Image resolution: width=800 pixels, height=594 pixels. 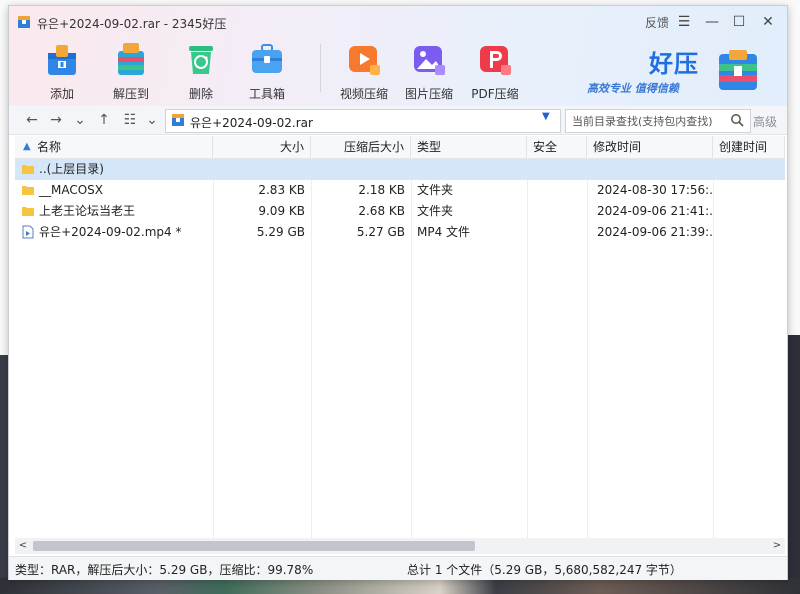 I want to click on column-modified: 修改时间, so click(x=650, y=147).